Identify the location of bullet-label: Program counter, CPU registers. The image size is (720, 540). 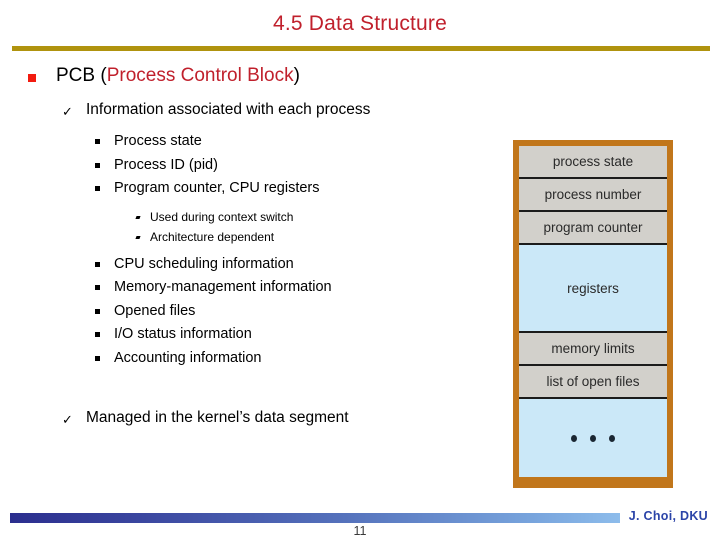
(217, 188).